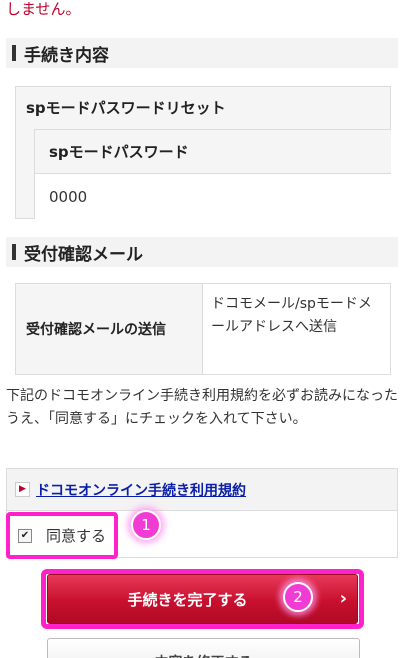  What do you see at coordinates (187, 599) in the screenshot?
I see `complete-button-label: 手続きを完了する` at bounding box center [187, 599].